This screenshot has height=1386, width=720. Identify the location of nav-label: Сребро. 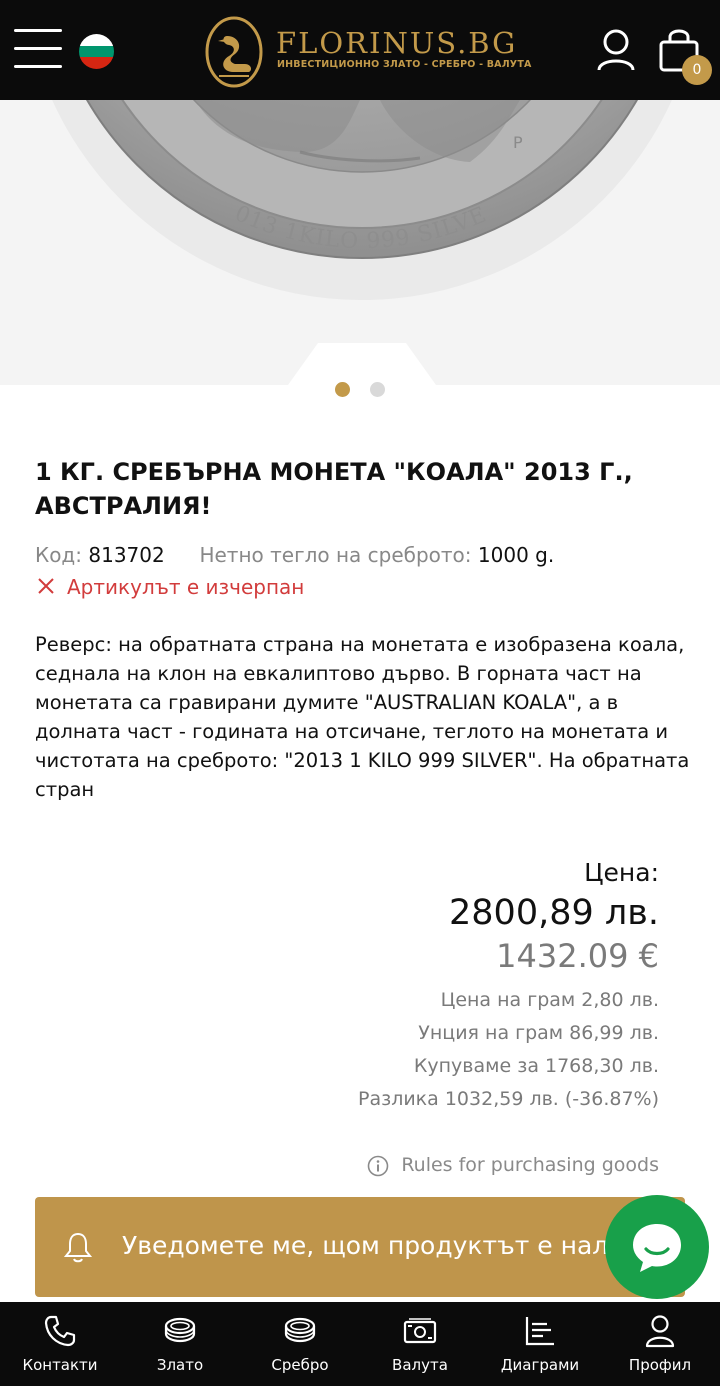
(300, 1365).